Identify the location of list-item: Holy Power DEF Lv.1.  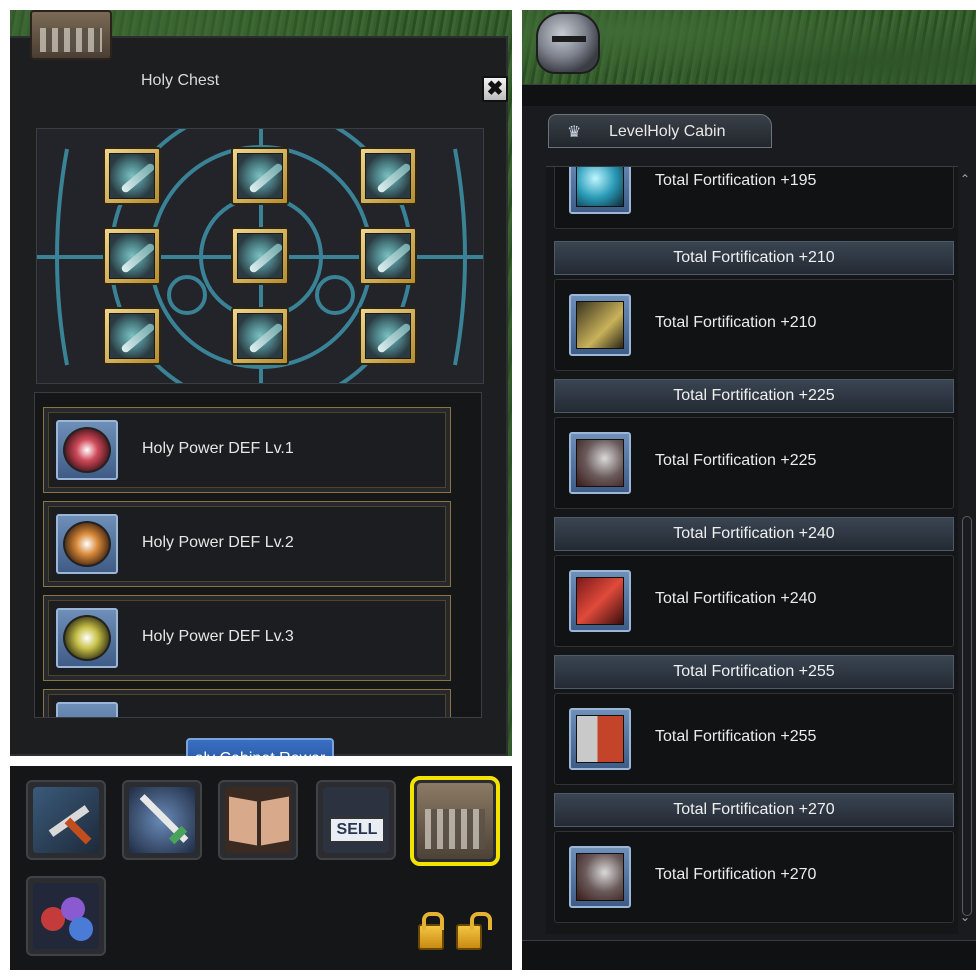
(247, 450).